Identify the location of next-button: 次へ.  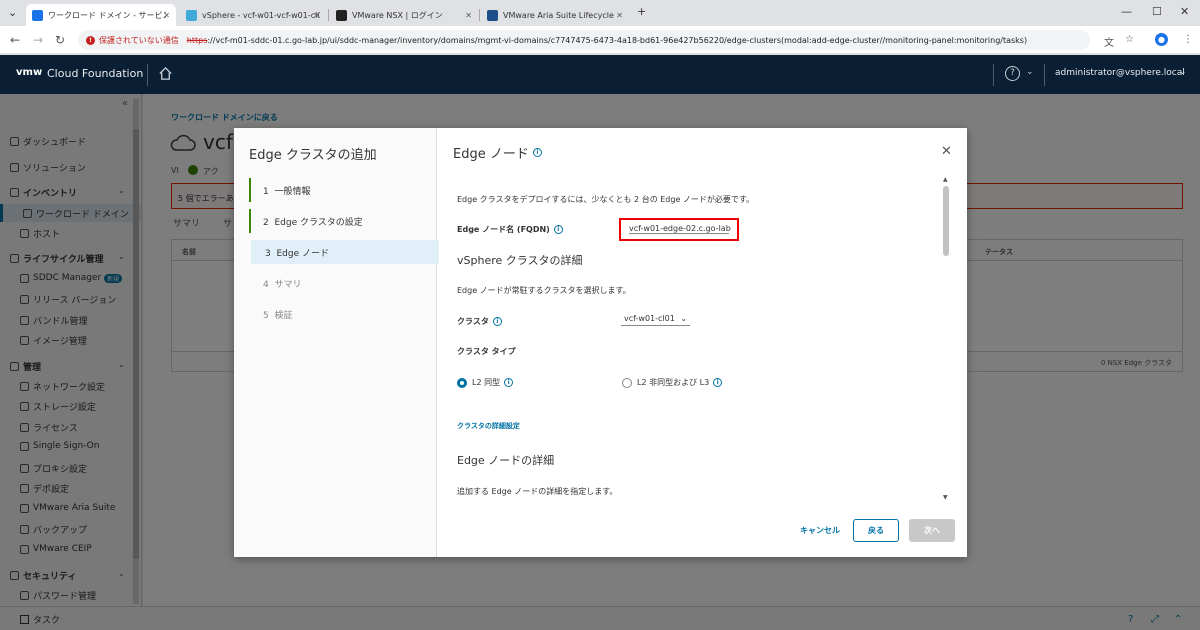
(932, 530).